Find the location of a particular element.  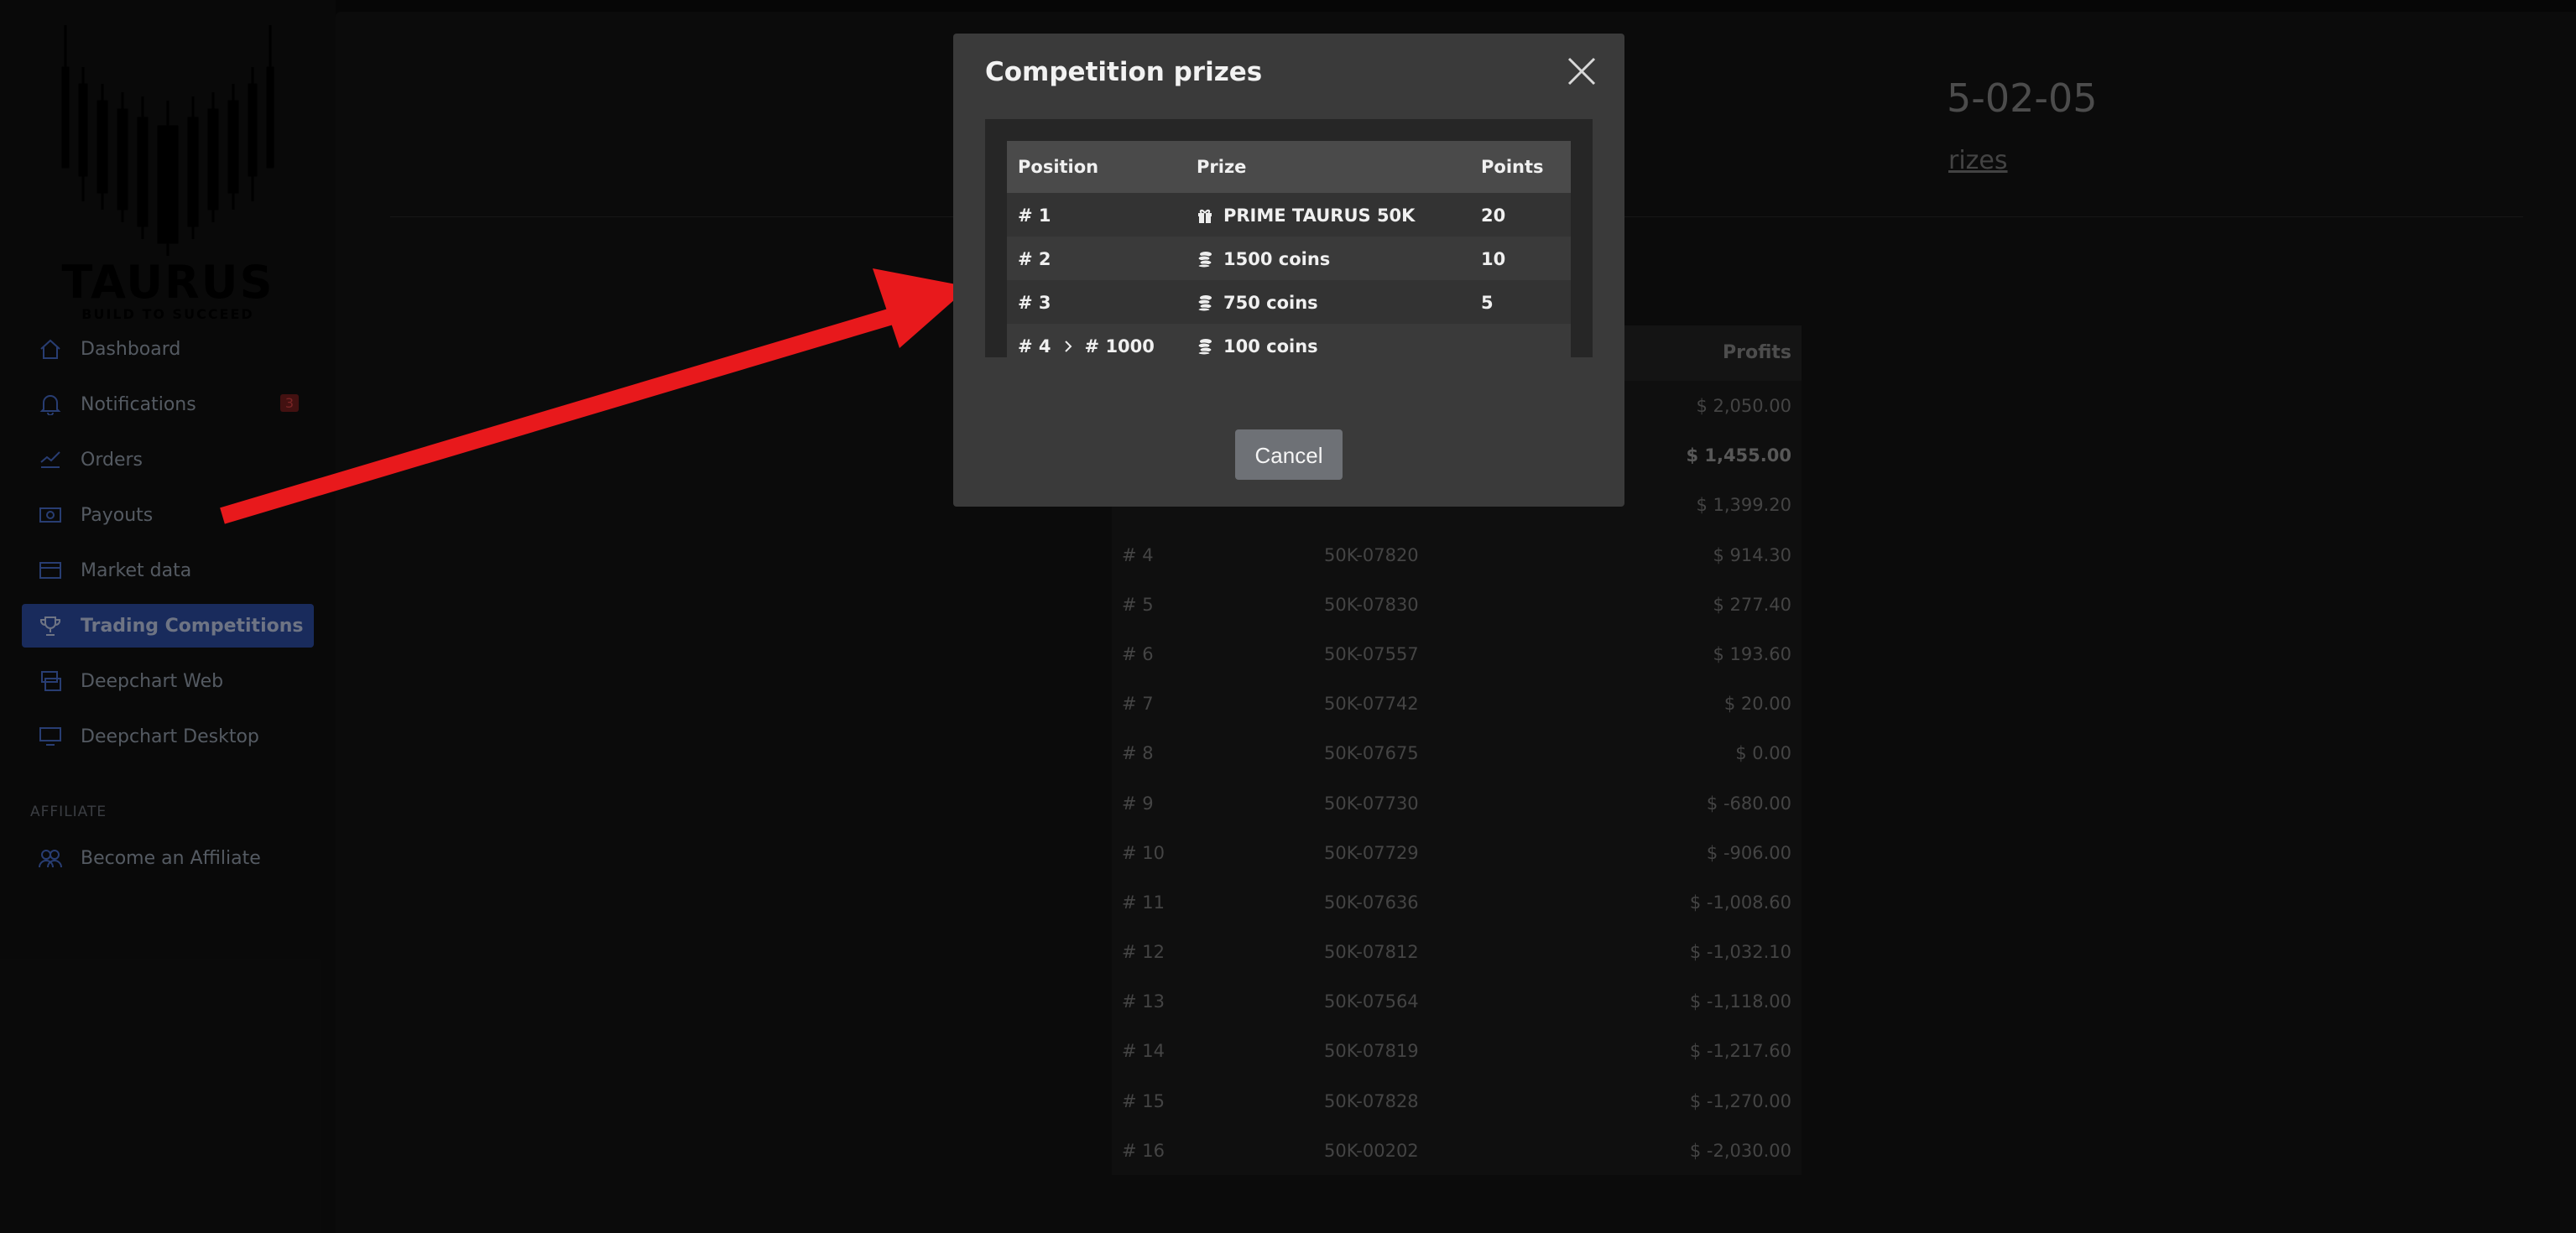

prize-row-1: # 1 PRIME TAURUS 50K 20 is located at coordinates (1289, 215).